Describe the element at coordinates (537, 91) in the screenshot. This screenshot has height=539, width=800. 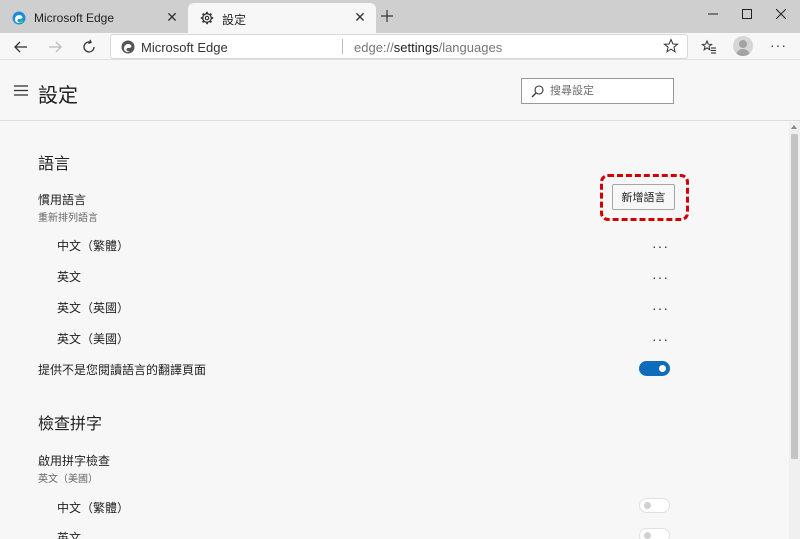
I see `search-icon` at that location.